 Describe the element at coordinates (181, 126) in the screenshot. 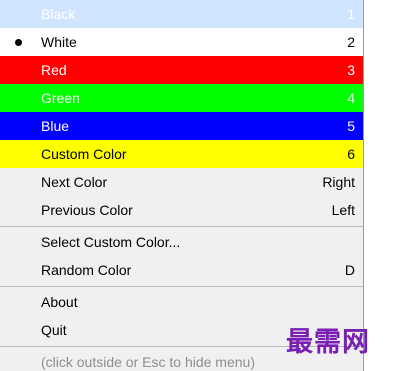

I see `menu-item-blue: Blue 5` at that location.